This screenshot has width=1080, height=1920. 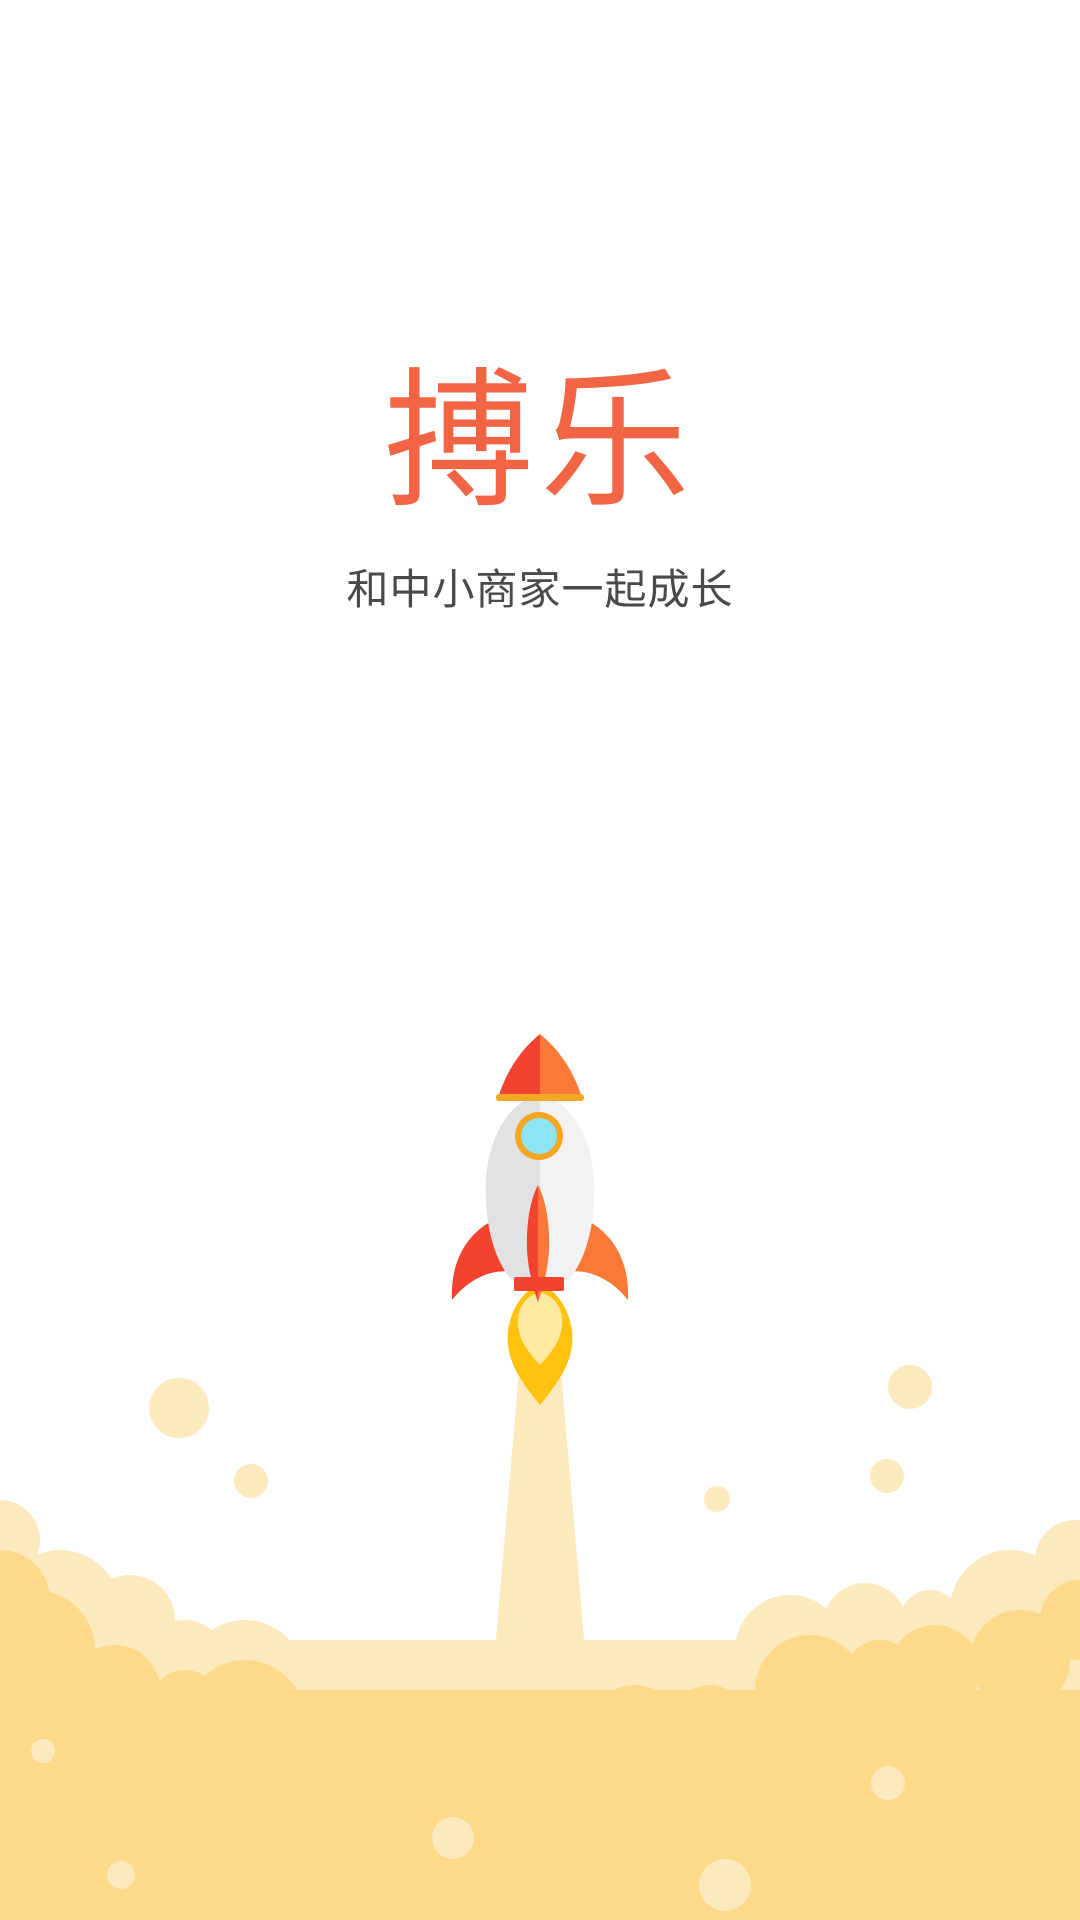 I want to click on rocket-icon, so click(x=540, y=1219).